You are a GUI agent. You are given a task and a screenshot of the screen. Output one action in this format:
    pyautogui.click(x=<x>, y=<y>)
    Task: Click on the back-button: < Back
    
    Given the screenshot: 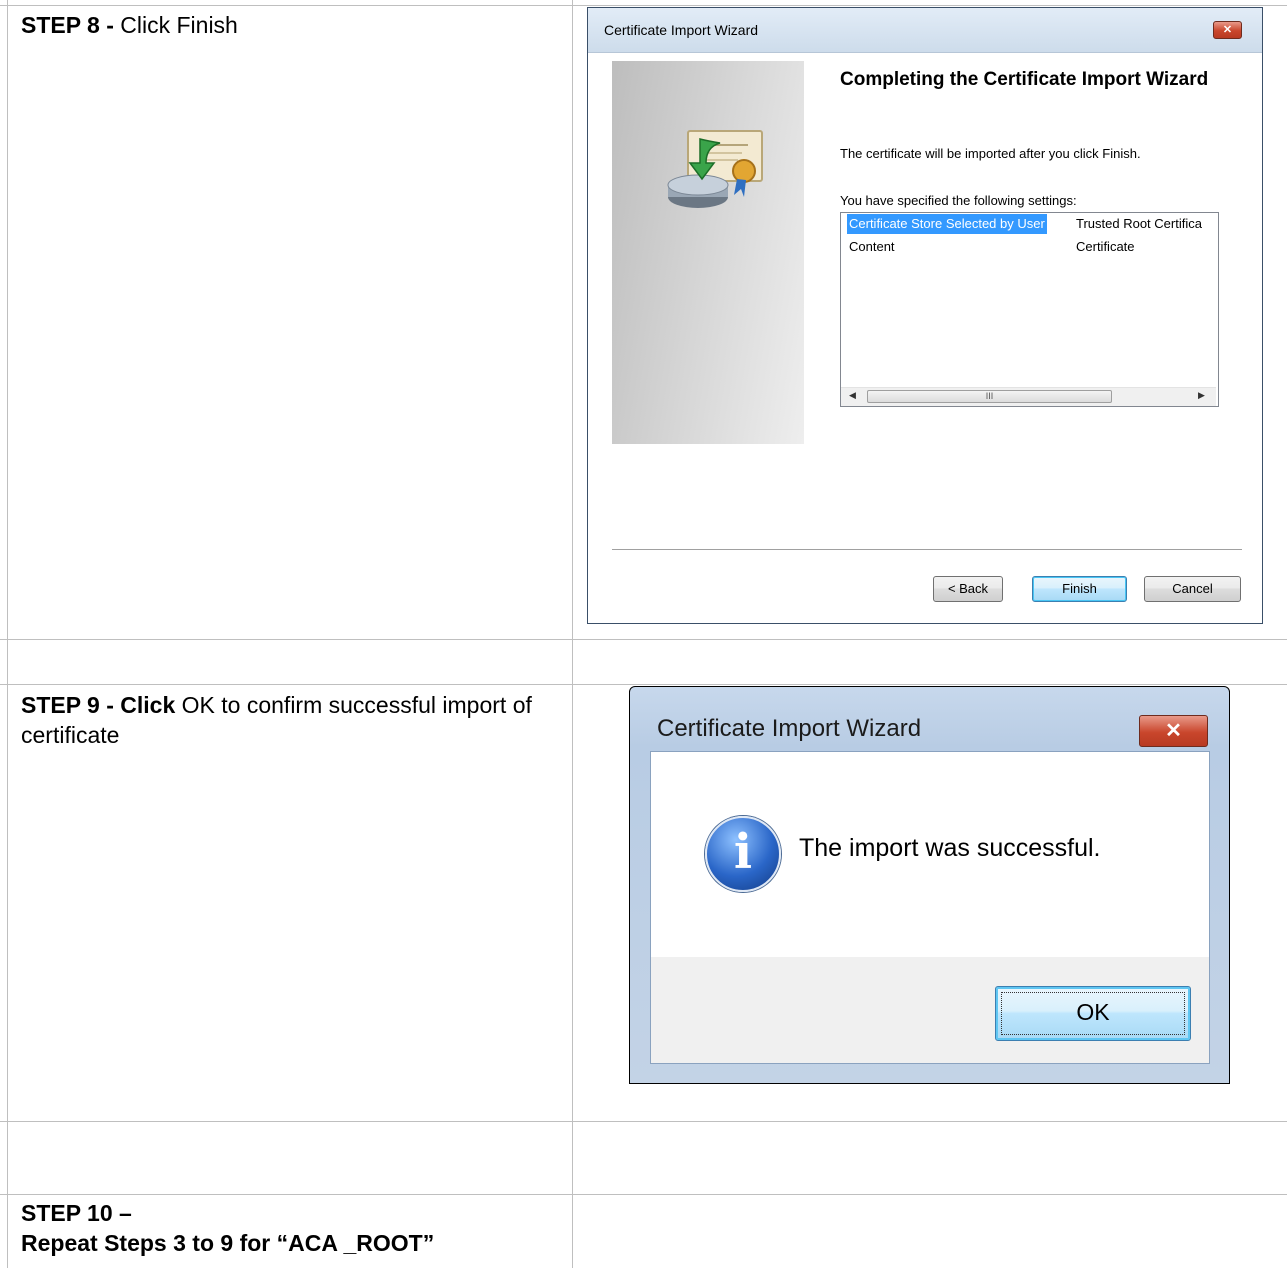 What is the action you would take?
    pyautogui.click(x=968, y=589)
    